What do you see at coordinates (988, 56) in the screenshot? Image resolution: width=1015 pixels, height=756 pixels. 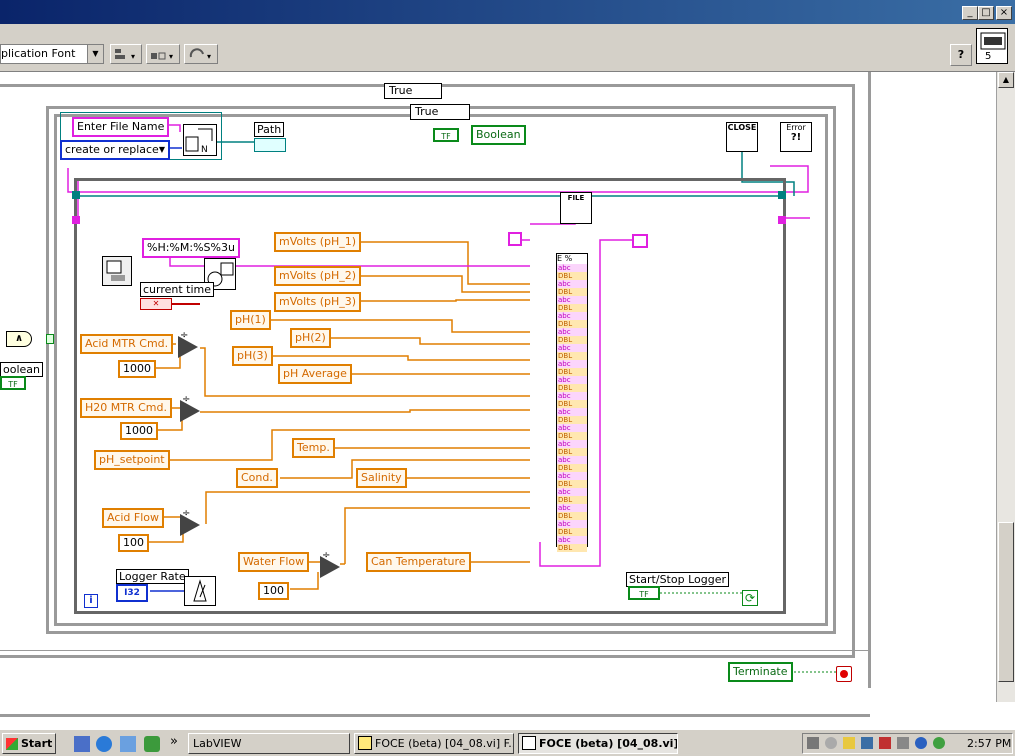 I see `connector-number: 5` at bounding box center [988, 56].